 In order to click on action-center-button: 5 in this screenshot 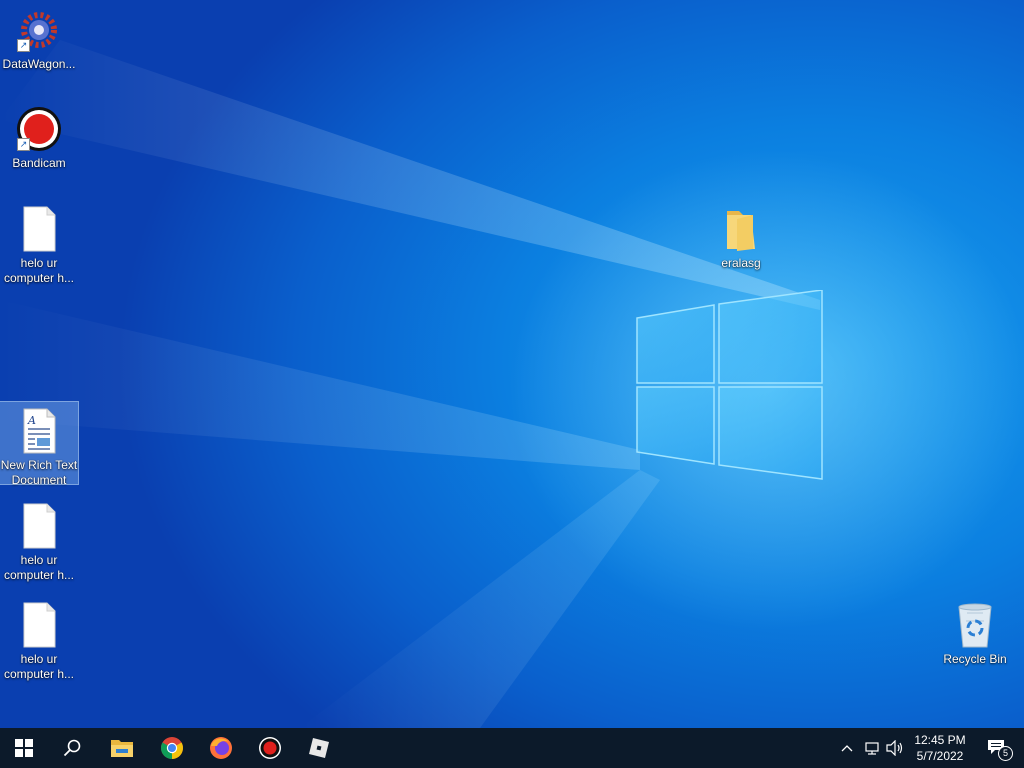, I will do `click(998, 748)`.